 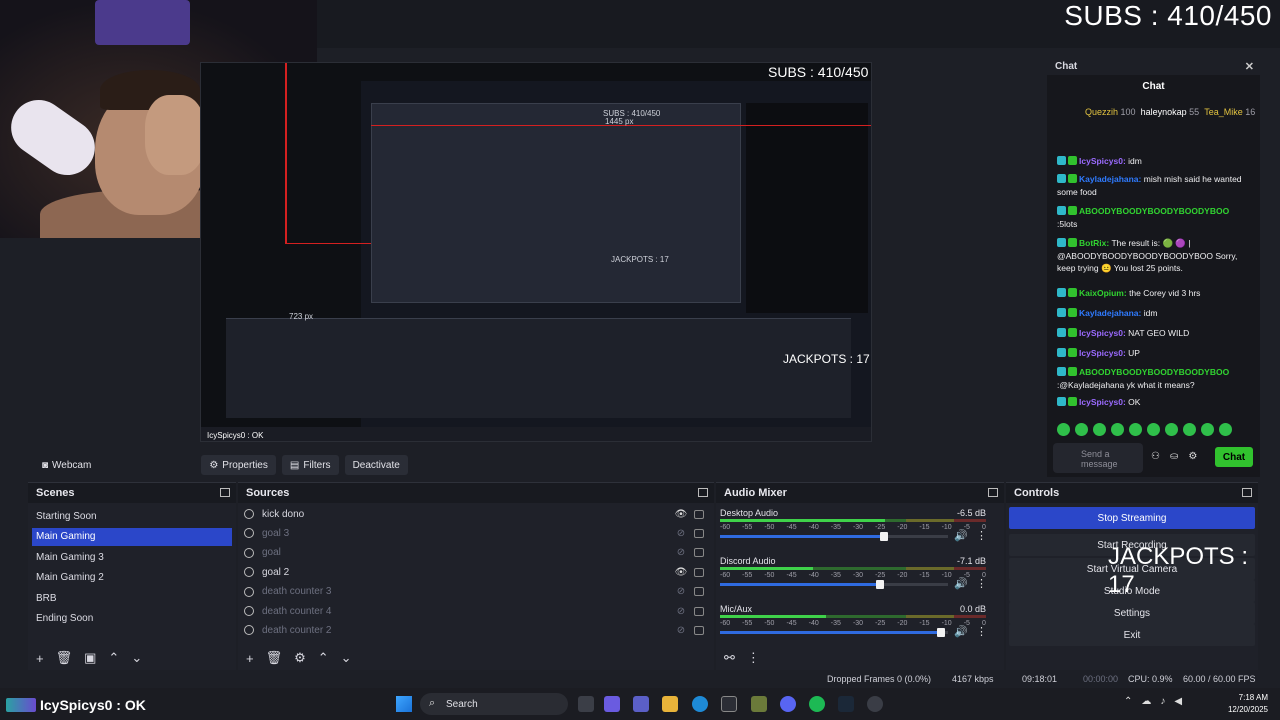 What do you see at coordinates (474, 611) in the screenshot?
I see `source-row: death counter 4 ⊘` at bounding box center [474, 611].